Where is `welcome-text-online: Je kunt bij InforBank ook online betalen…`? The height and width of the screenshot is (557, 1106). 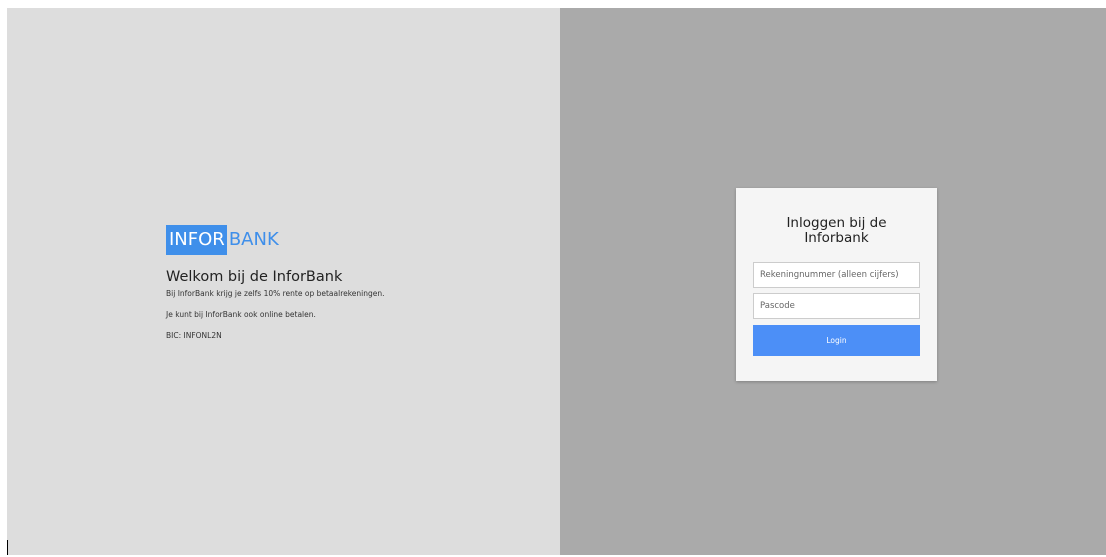
welcome-text-online: Je kunt bij InforBank ook online betalen… is located at coordinates (241, 314).